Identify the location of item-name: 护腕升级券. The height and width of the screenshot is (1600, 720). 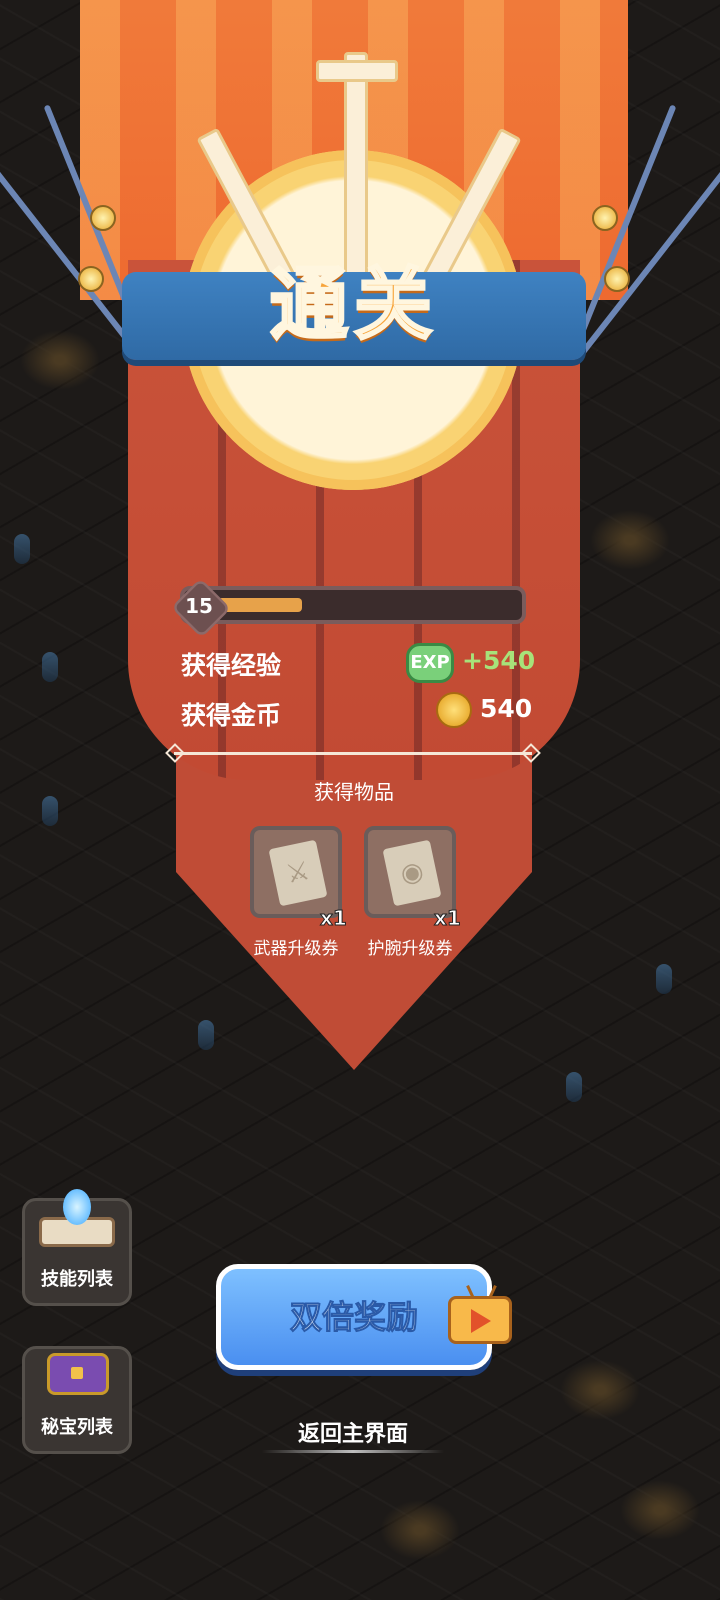
(410, 949).